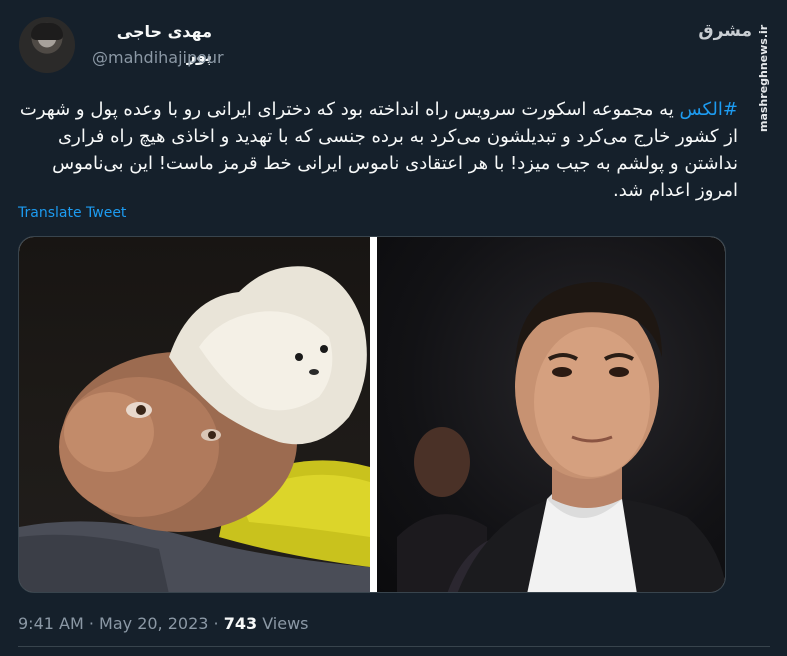  Describe the element at coordinates (153, 623) in the screenshot. I see `tweet-date: May 20, 2023` at that location.